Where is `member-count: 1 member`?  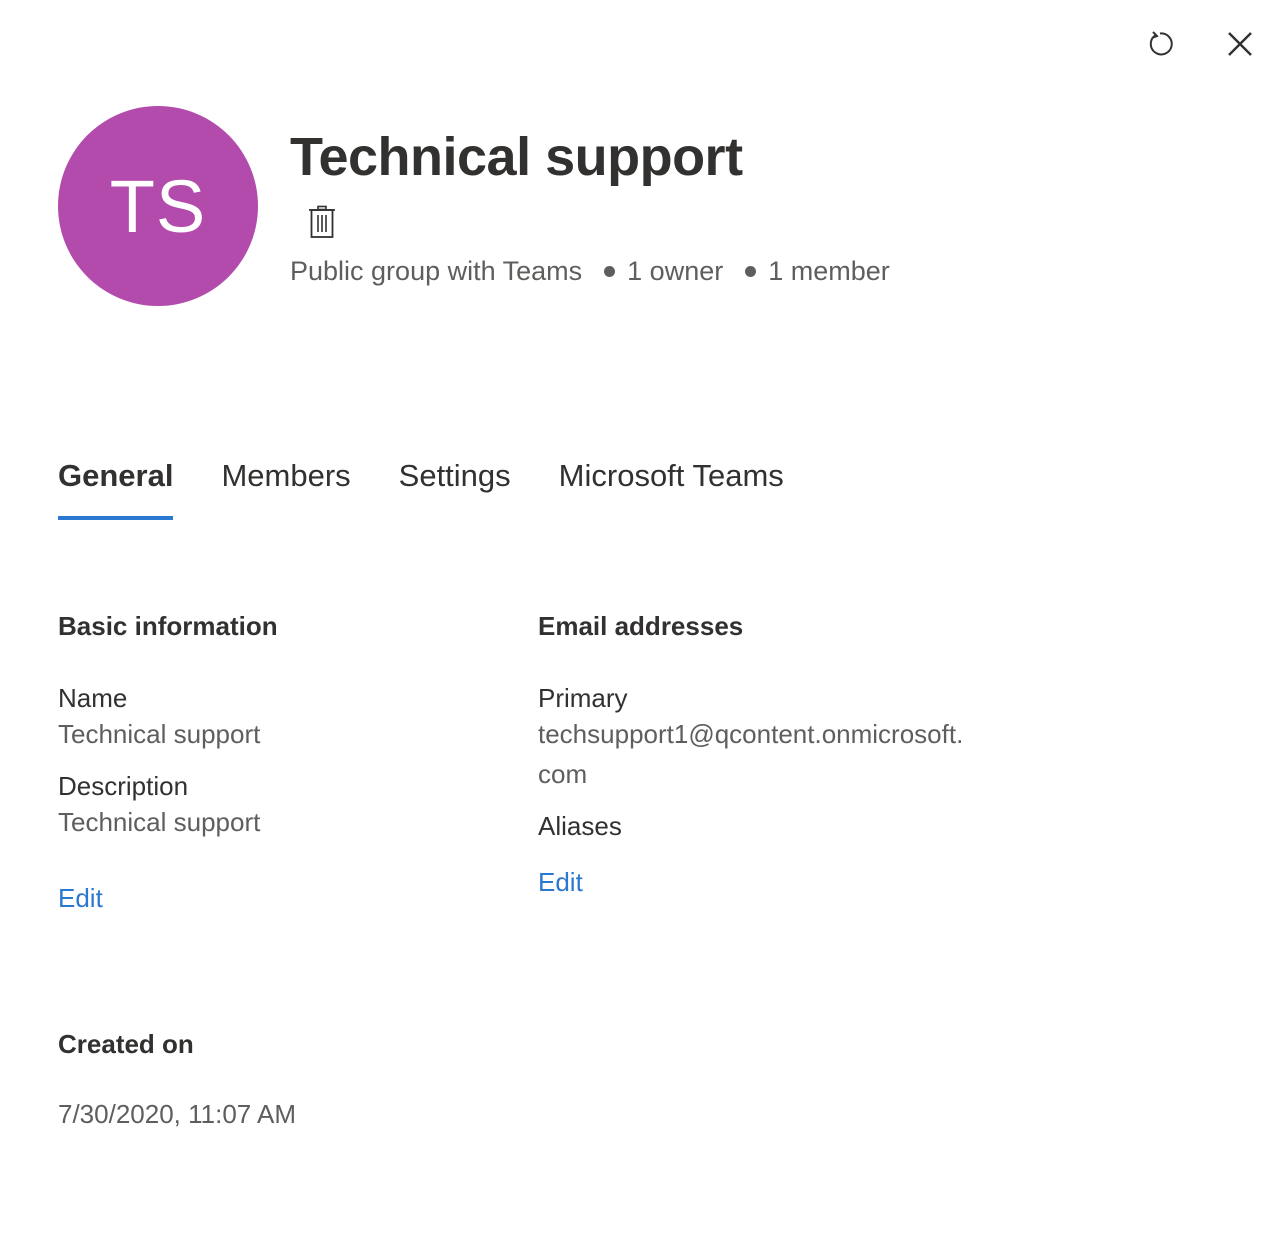
member-count: 1 member is located at coordinates (829, 271).